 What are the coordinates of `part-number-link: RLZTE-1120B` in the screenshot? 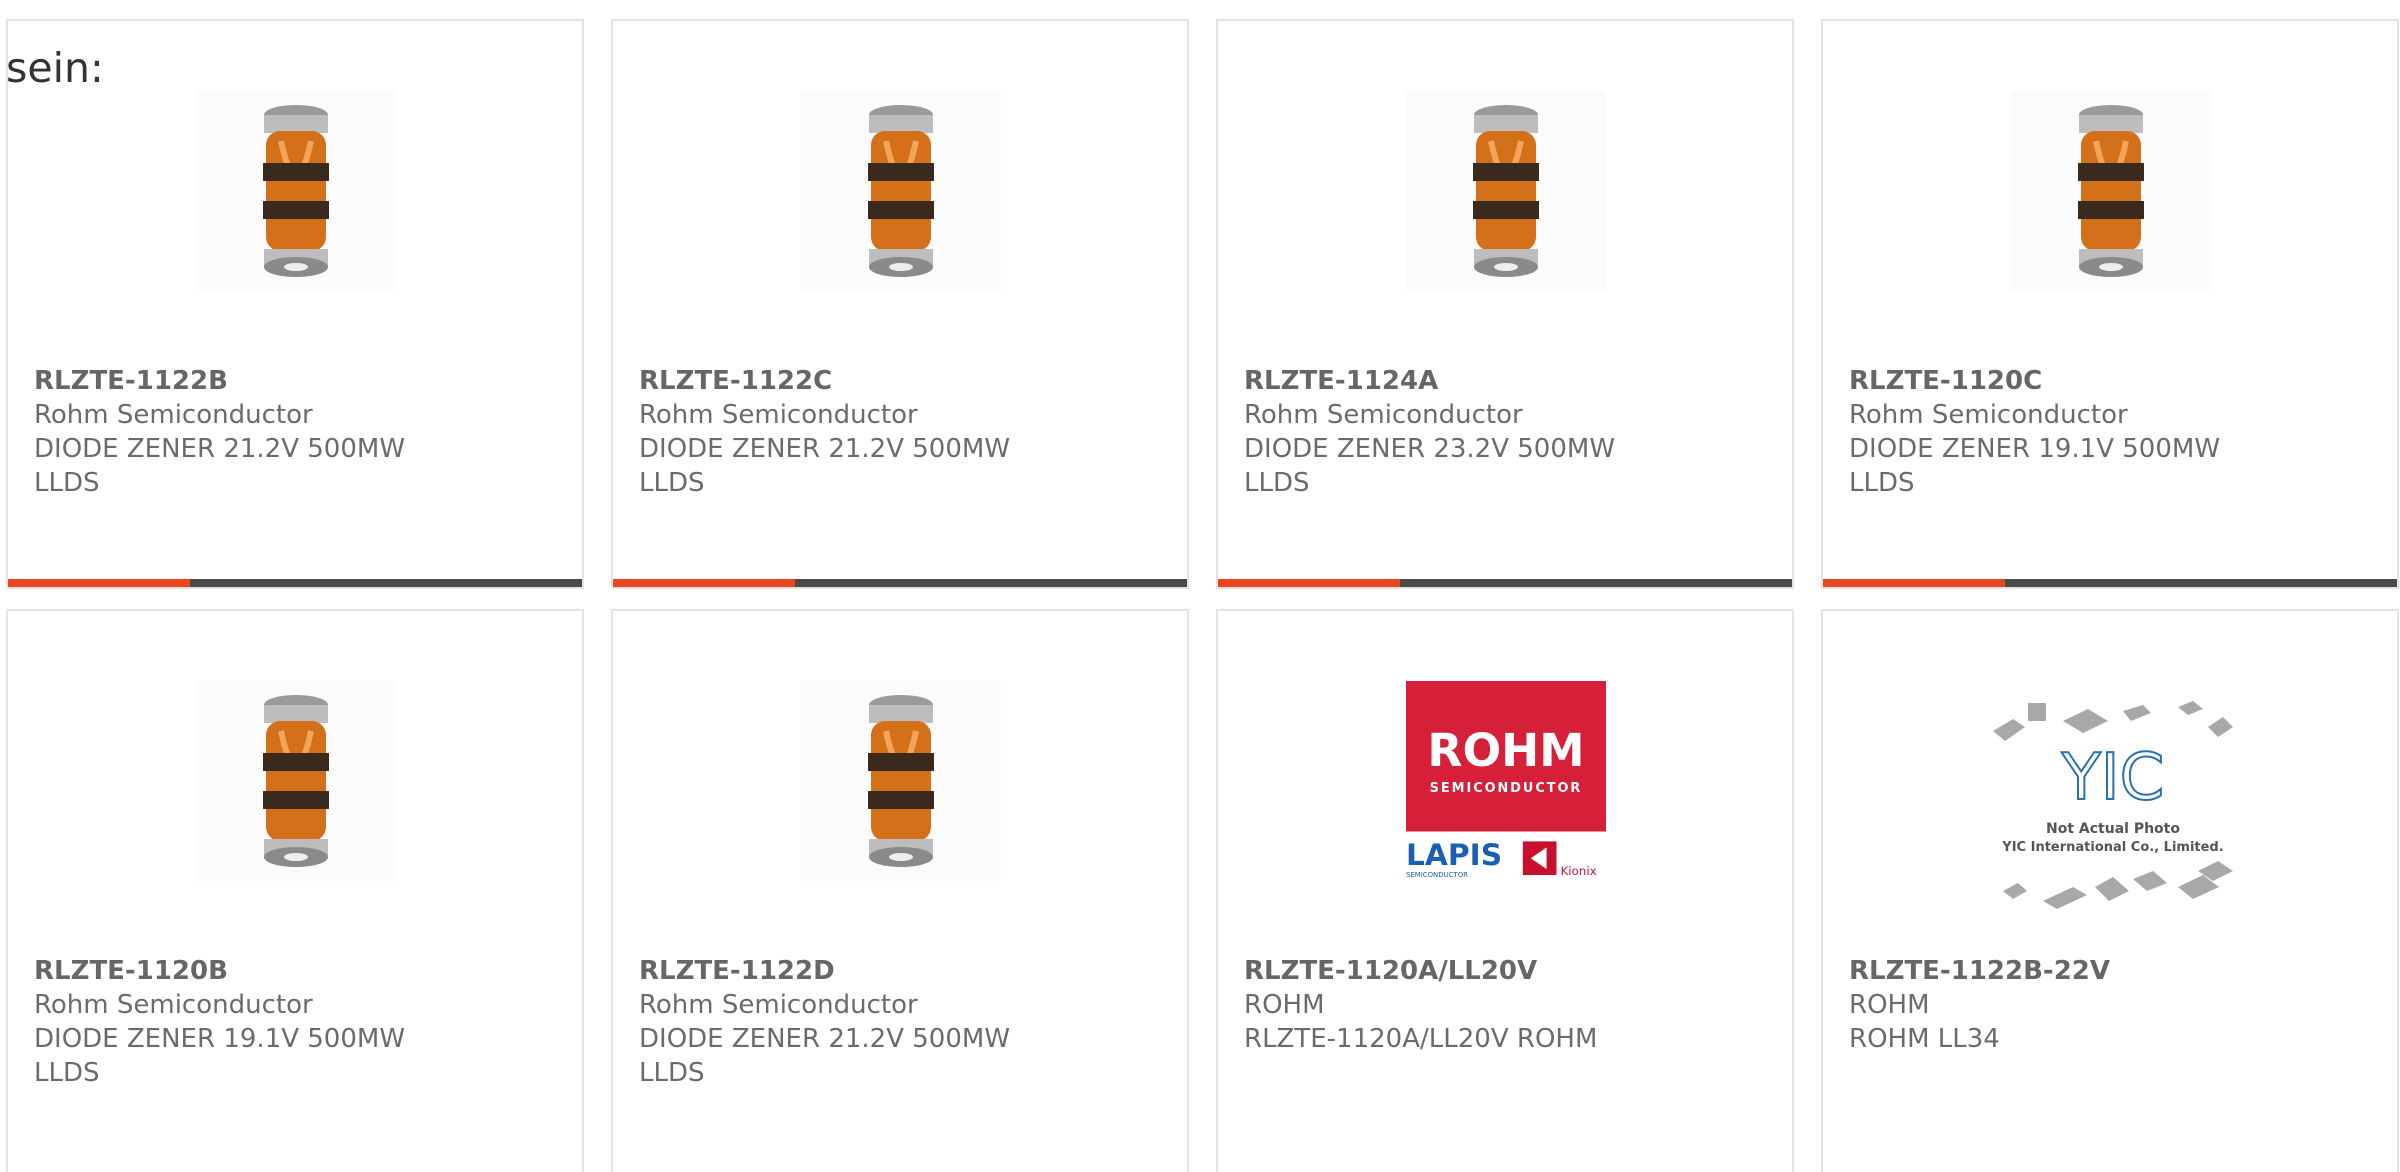 It's located at (219, 971).